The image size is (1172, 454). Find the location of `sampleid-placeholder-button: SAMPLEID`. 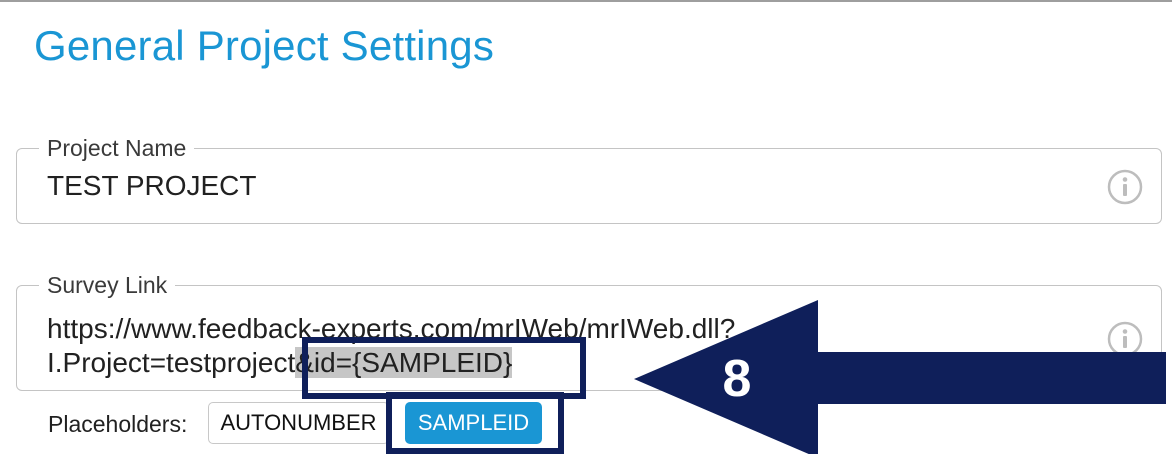

sampleid-placeholder-button: SAMPLEID is located at coordinates (473, 423).